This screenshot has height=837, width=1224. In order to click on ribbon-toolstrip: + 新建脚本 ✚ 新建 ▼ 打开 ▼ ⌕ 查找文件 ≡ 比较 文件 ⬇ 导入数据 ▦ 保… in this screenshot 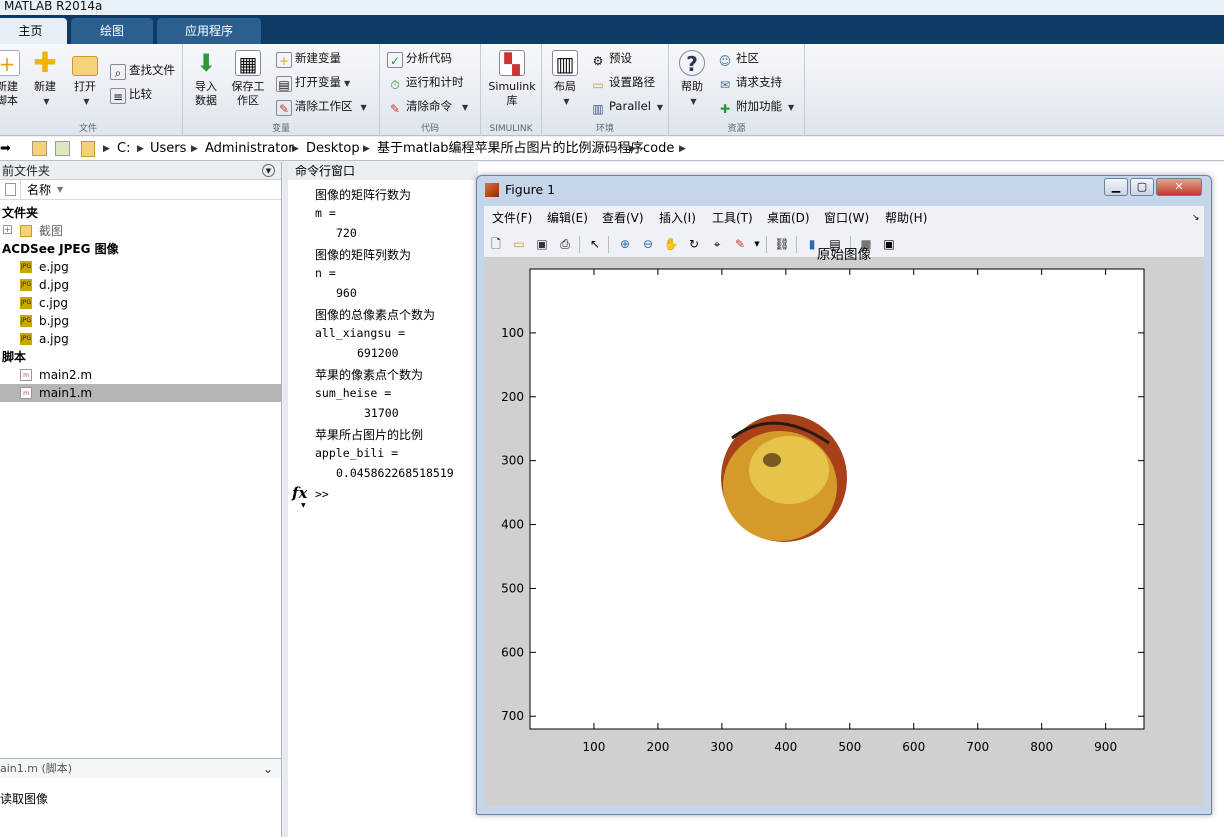, I will do `click(612, 90)`.